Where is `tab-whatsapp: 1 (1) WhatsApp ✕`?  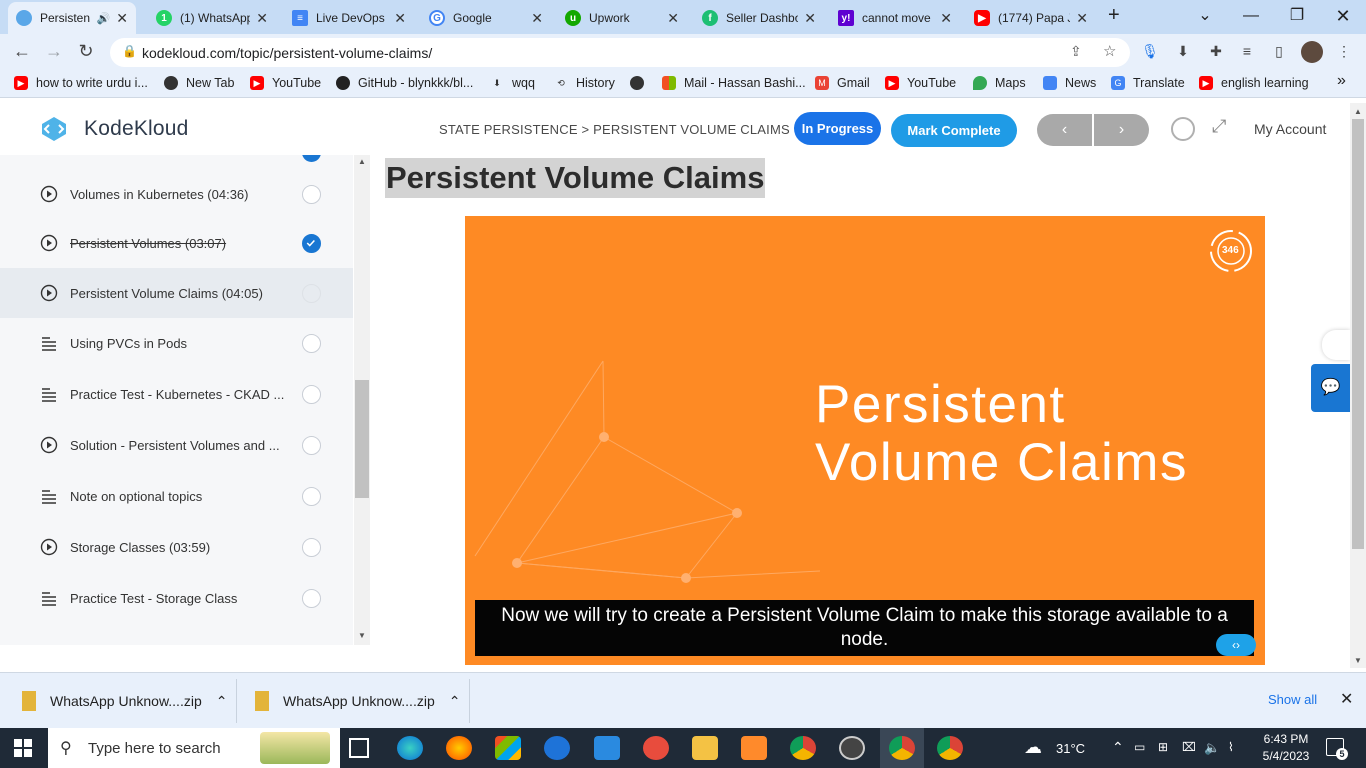
tab-whatsapp: 1 (1) WhatsApp ✕ is located at coordinates (212, 18).